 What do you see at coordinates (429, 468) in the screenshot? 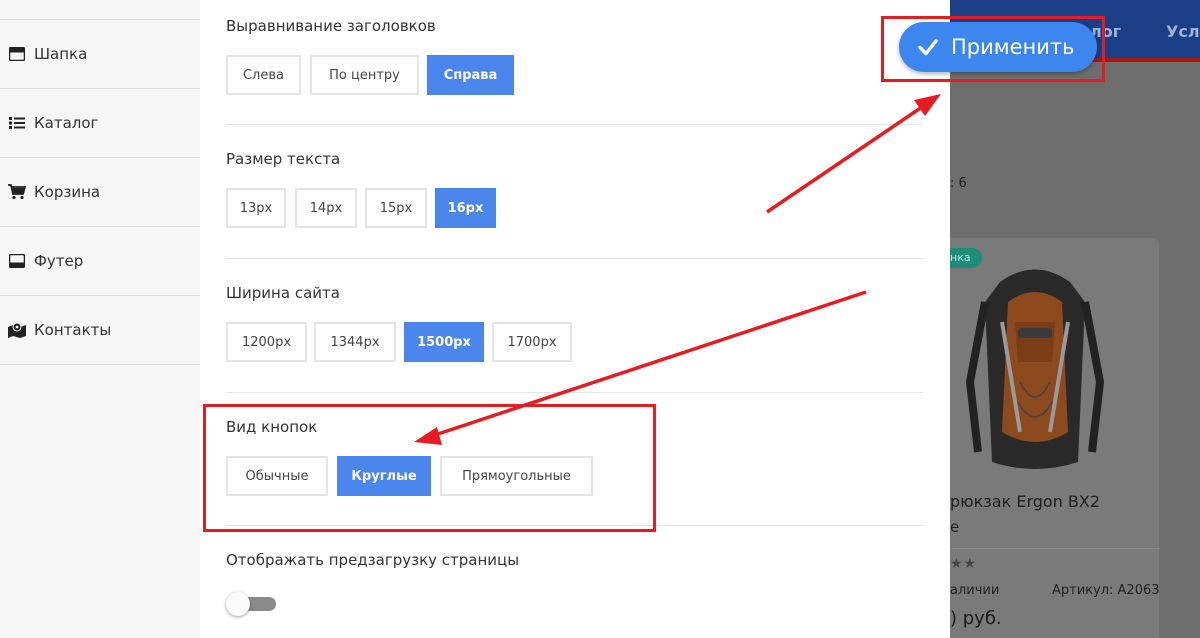
I see `button-style-highlight-box` at bounding box center [429, 468].